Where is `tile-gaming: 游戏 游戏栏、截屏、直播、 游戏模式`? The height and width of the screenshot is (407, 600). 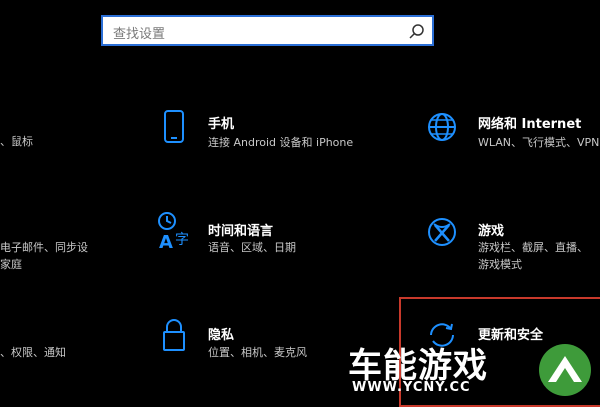 tile-gaming: 游戏 游戏栏、截屏、直播、 游戏模式 is located at coordinates (511, 243).